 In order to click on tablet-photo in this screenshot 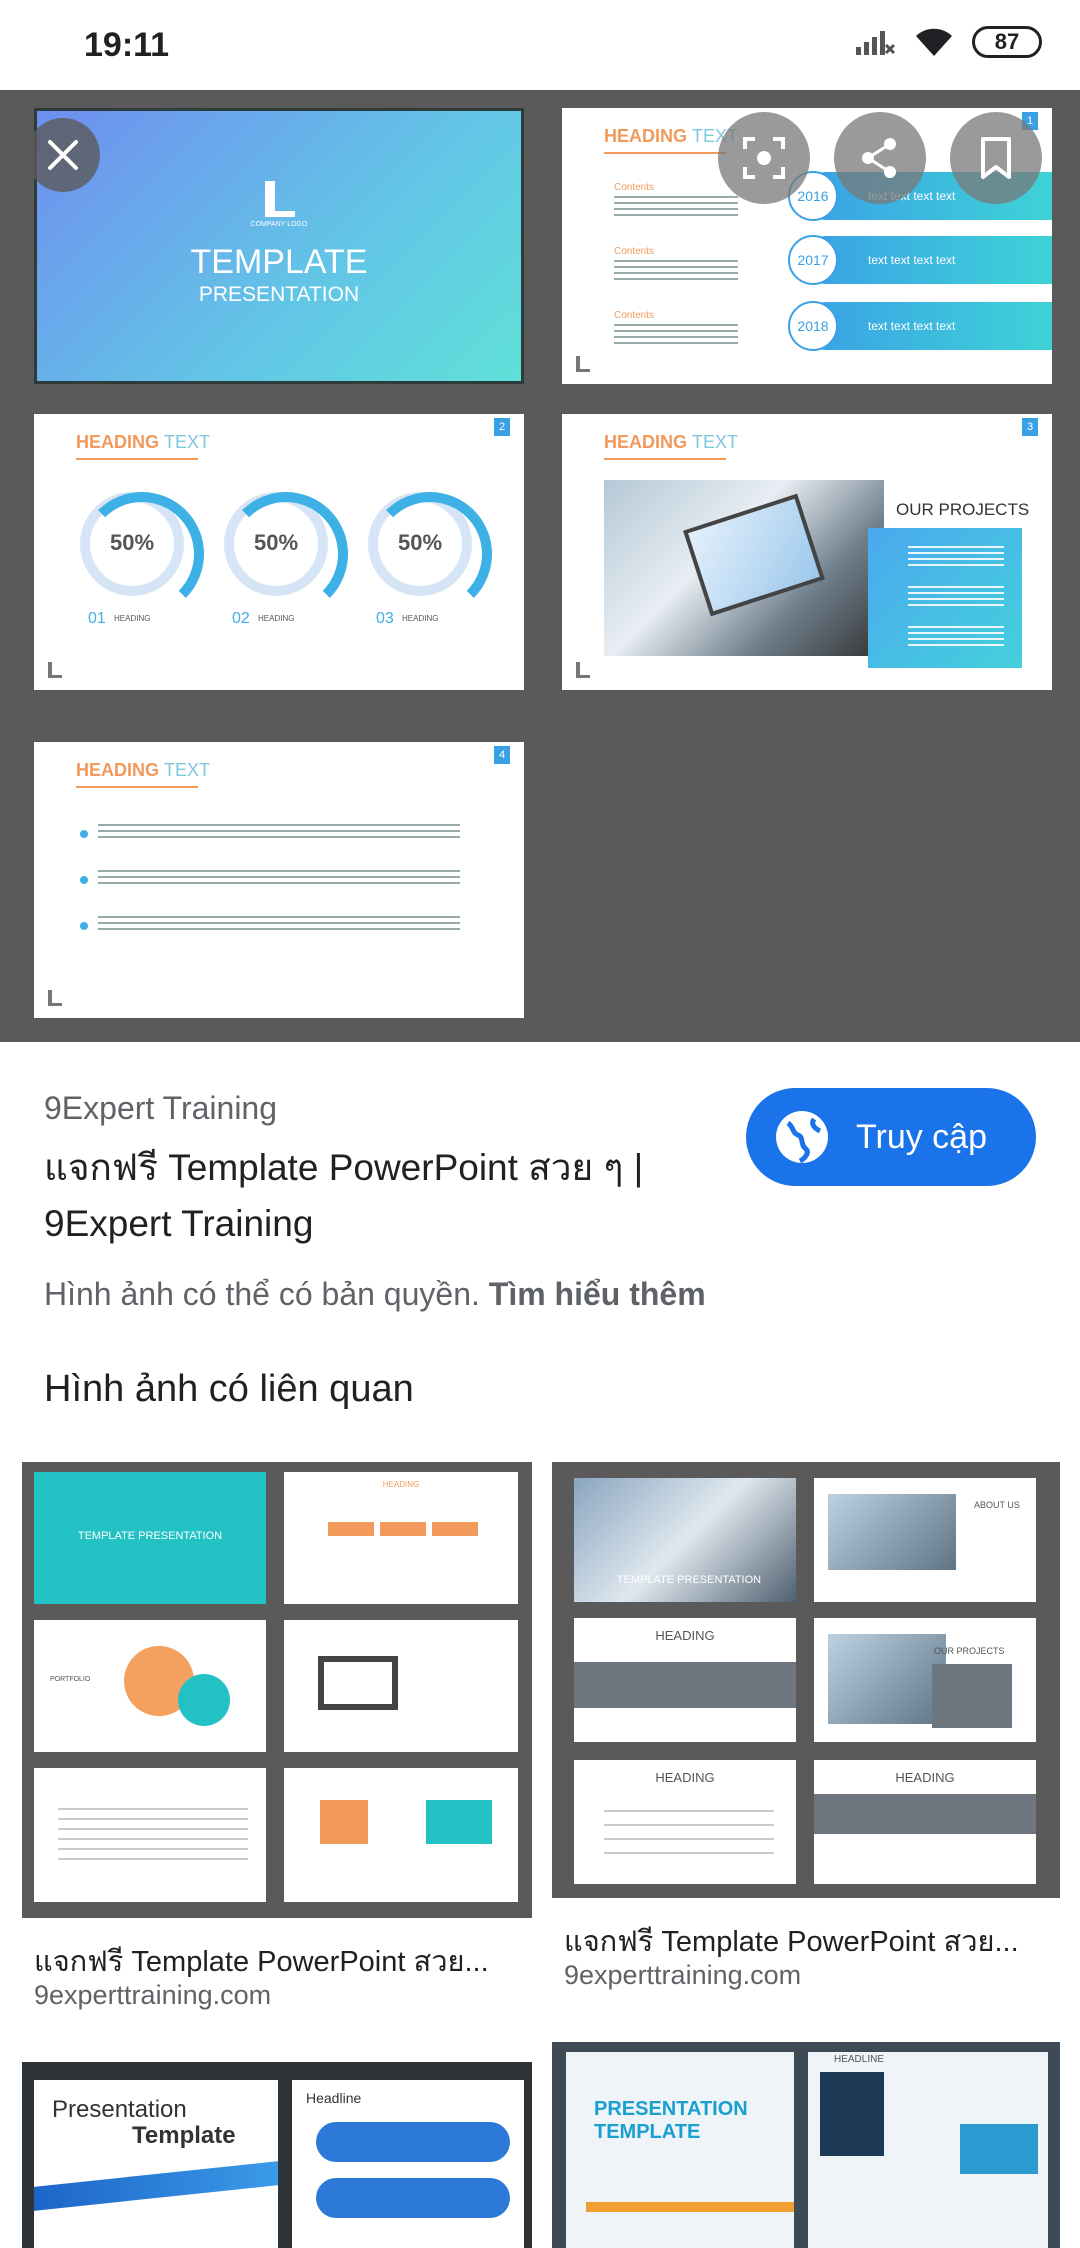, I will do `click(744, 568)`.